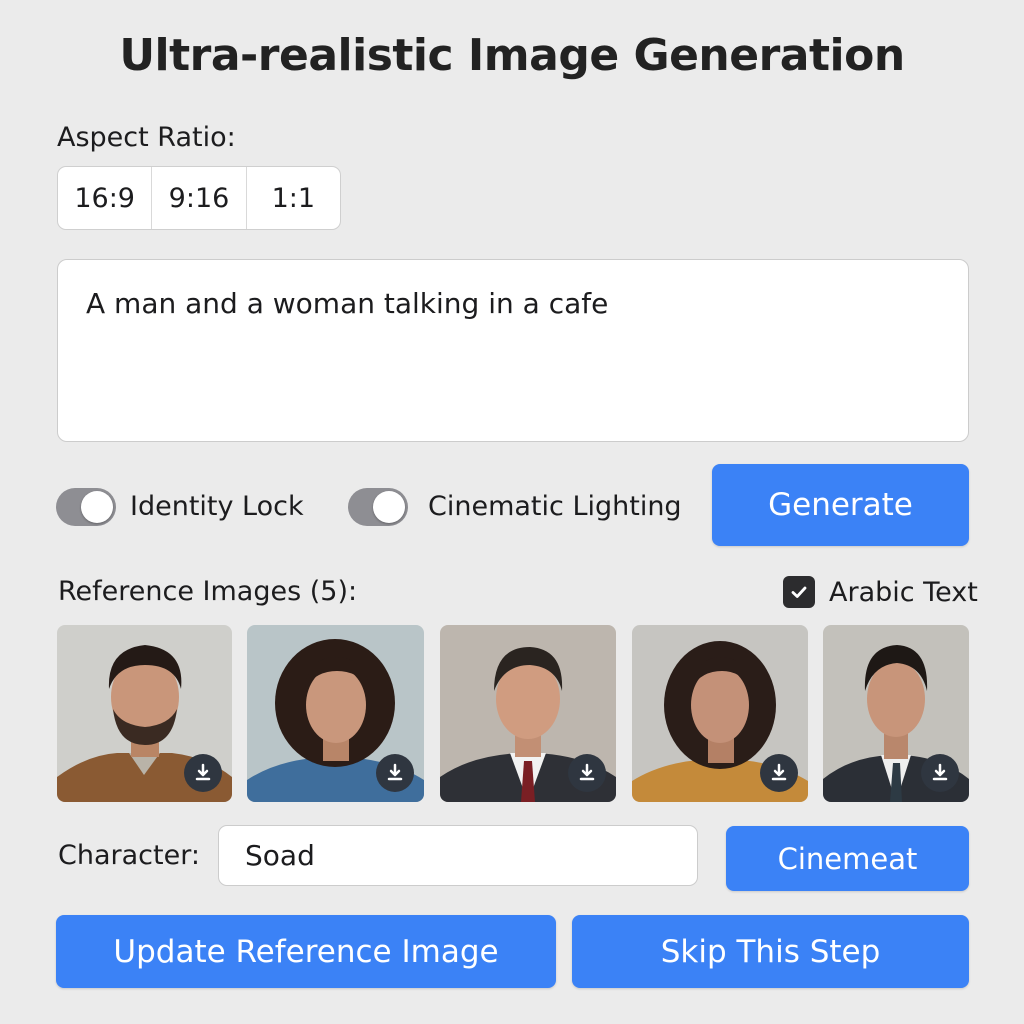 This screenshot has height=1024, width=1024. I want to click on aspect-ratio-selector: 16:9 9:16 1:1, so click(199, 198).